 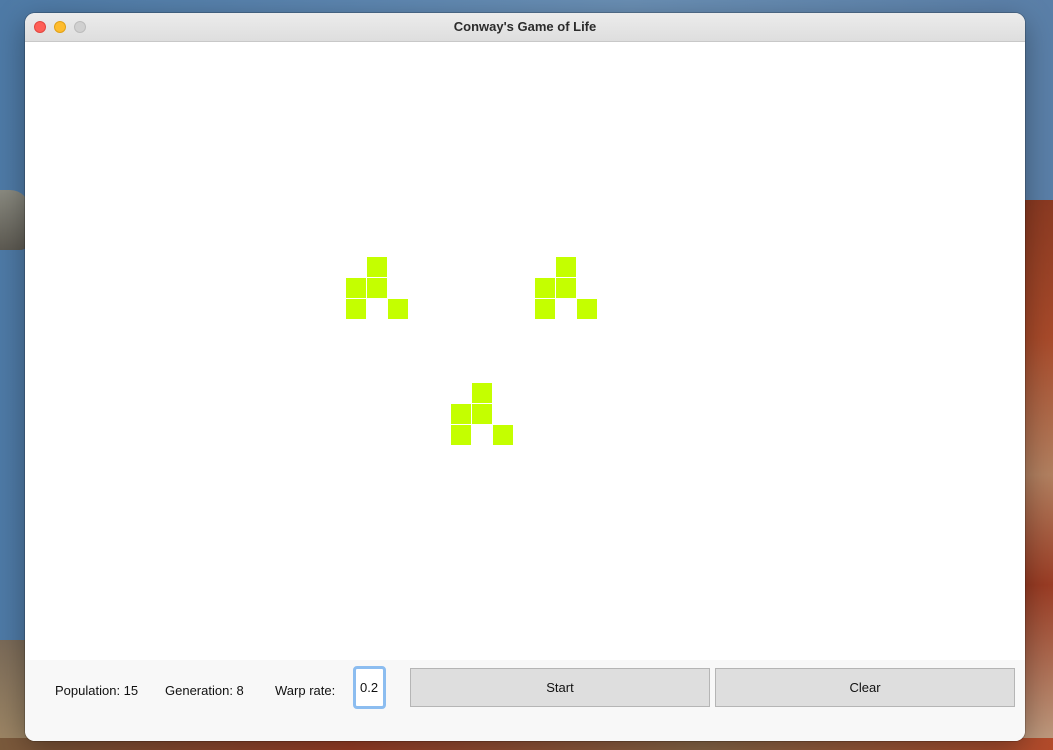 I want to click on title-bar: Conway's Game of Life, so click(x=525, y=27).